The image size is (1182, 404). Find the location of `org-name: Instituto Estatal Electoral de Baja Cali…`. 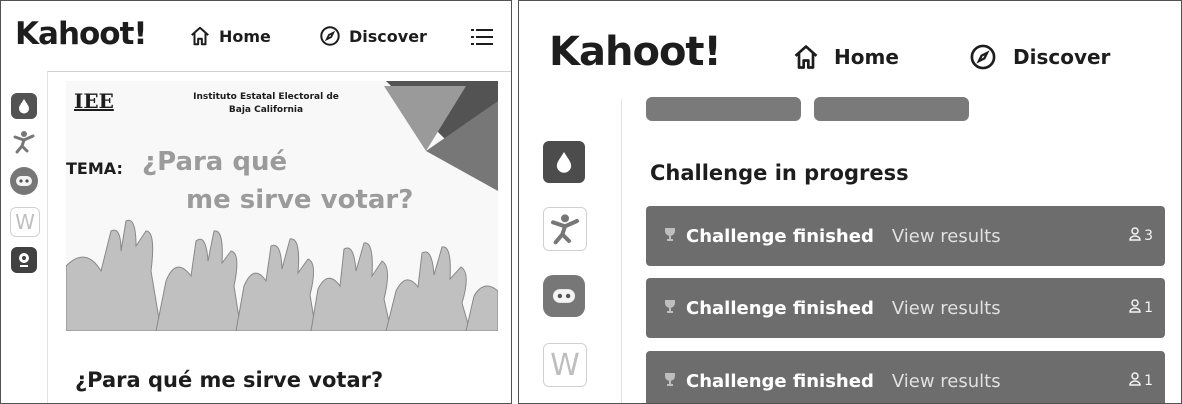

org-name: Instituto Estatal Electoral de Baja Cali… is located at coordinates (266, 104).